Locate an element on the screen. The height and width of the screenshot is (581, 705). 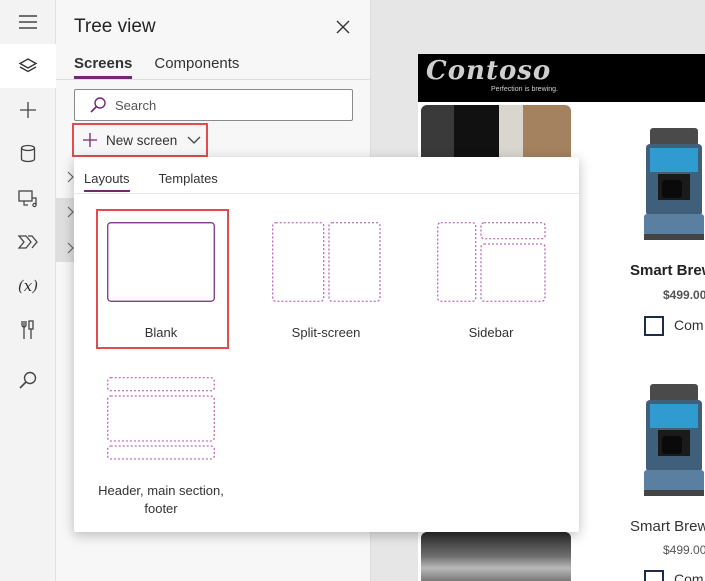
close-button is located at coordinates (343, 27).